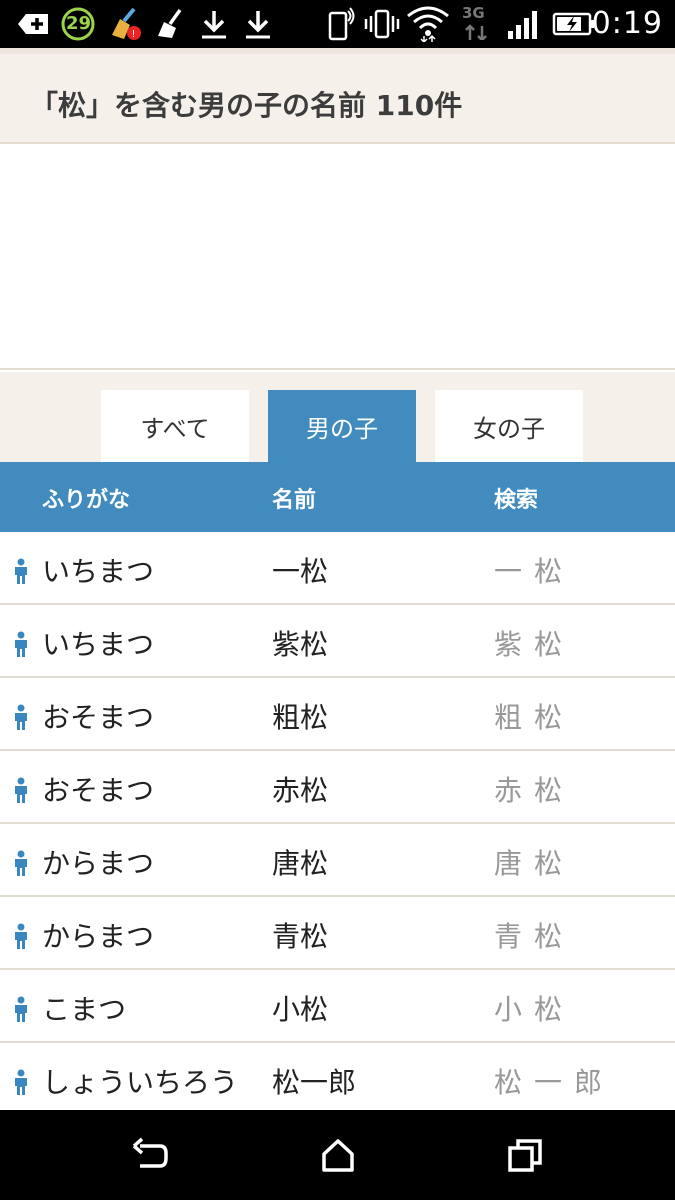 This screenshot has height=1200, width=675. I want to click on status-bar: 29 ! 3G 0:19, so click(337, 24).